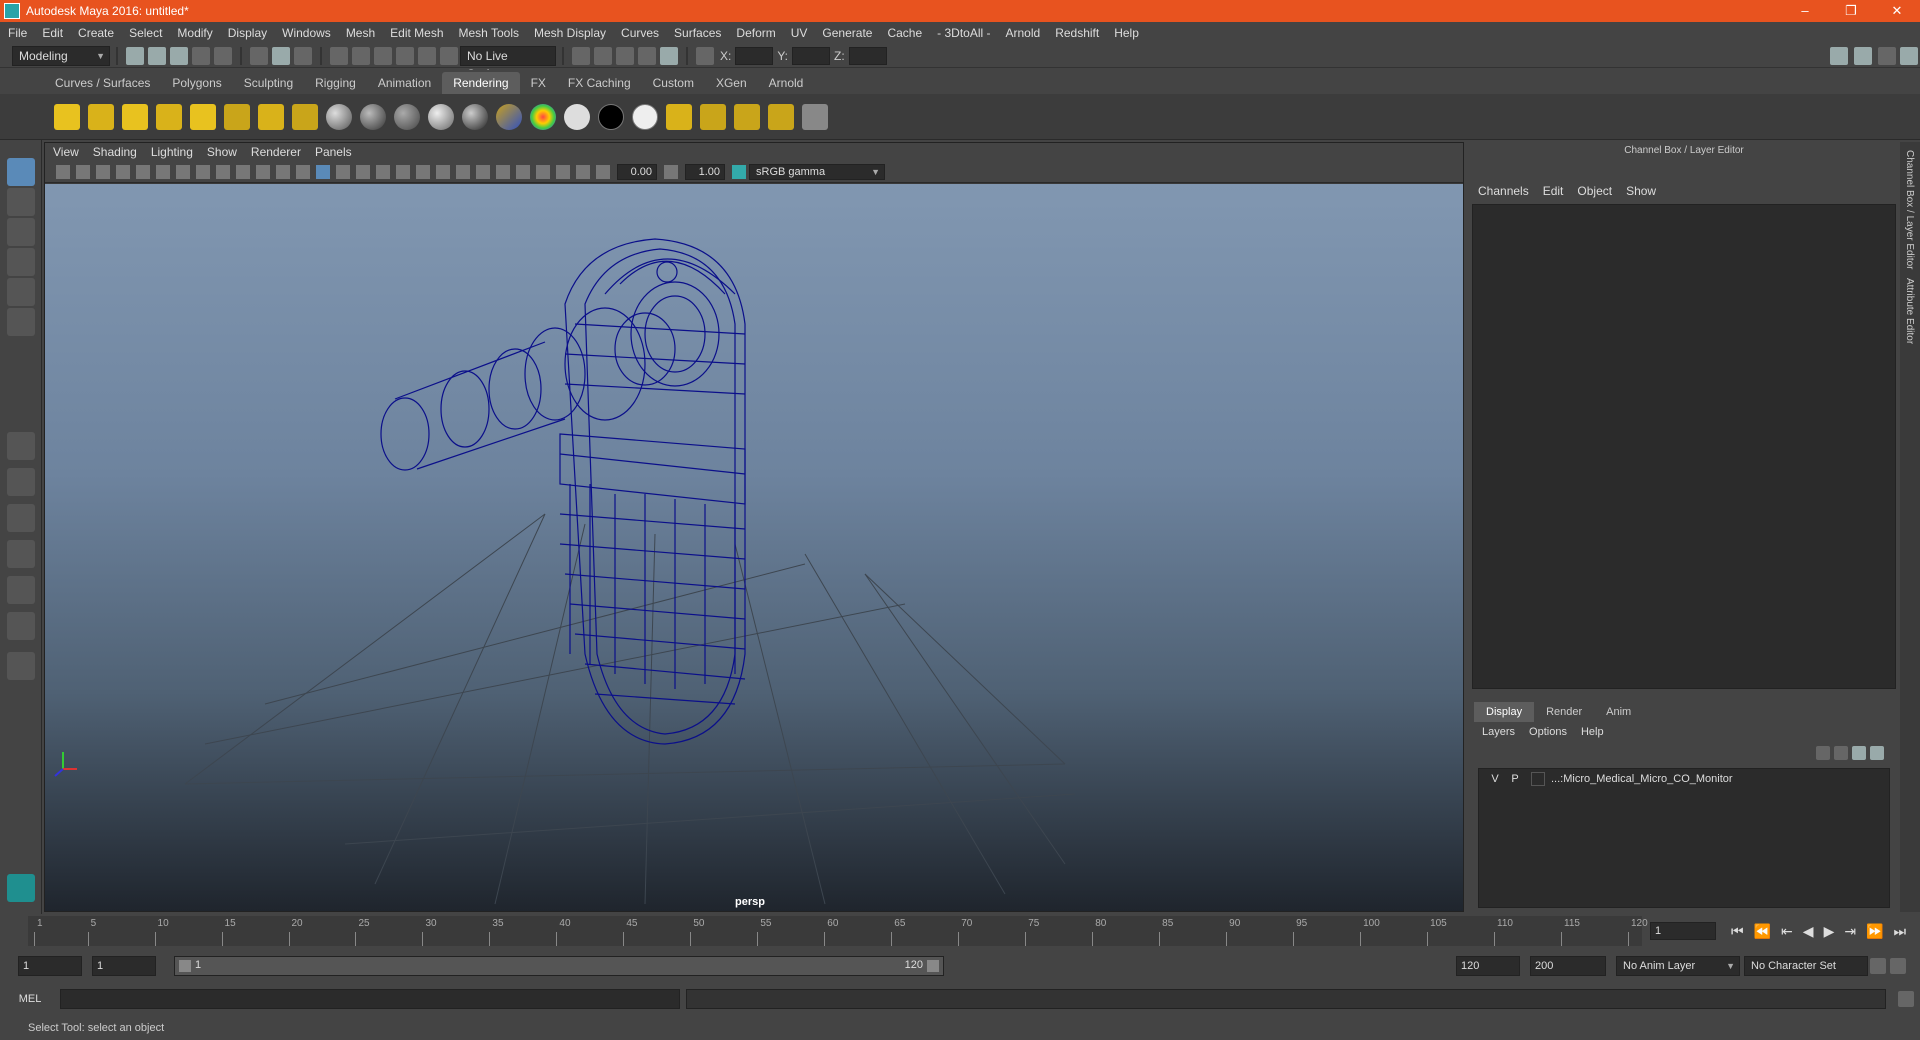 The height and width of the screenshot is (1040, 1920). Describe the element at coordinates (1859, 753) in the screenshot. I see `new-empty-layer-icon` at that location.